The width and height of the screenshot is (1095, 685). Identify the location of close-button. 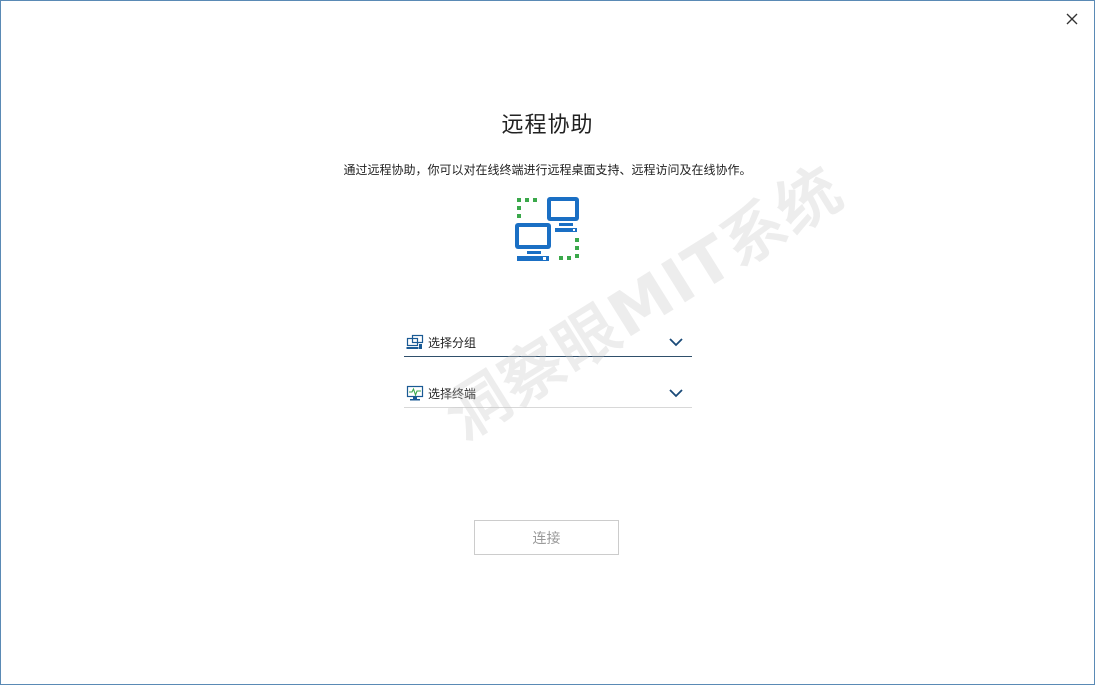
(1072, 19).